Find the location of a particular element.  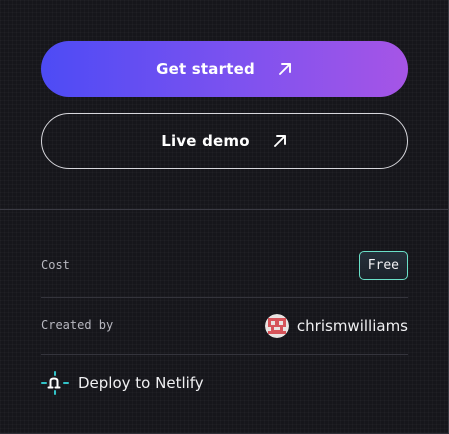

deploy-to-netlify-link: Deploy to Netlify is located at coordinates (122, 383).